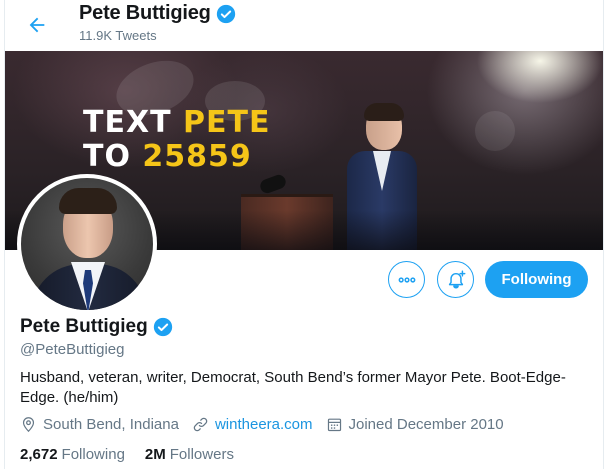 The width and height of the screenshot is (608, 469). Describe the element at coordinates (39, 454) in the screenshot. I see `following-count: 2,672` at that location.